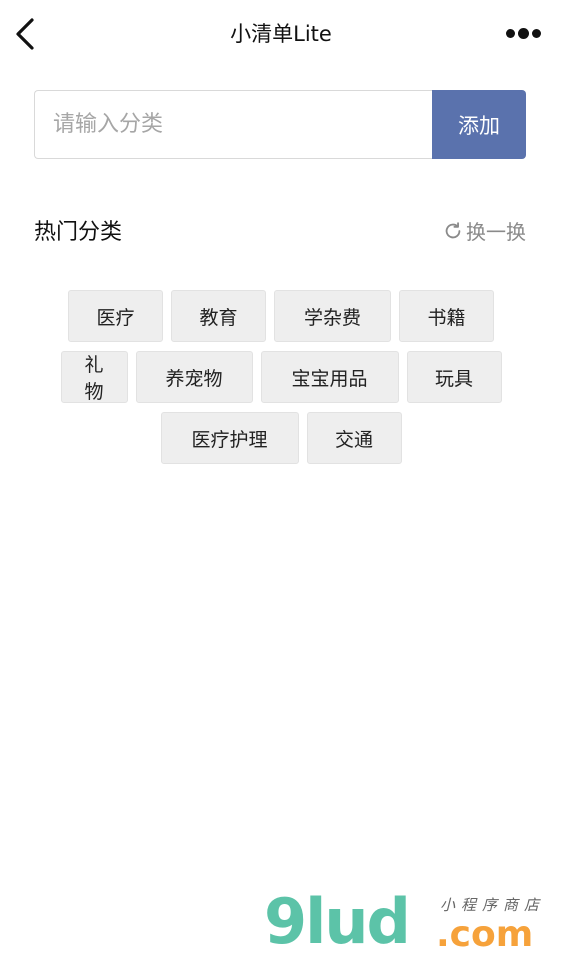 The height and width of the screenshot is (960, 562). I want to click on tag-row: 医疗护理 交通, so click(281, 438).